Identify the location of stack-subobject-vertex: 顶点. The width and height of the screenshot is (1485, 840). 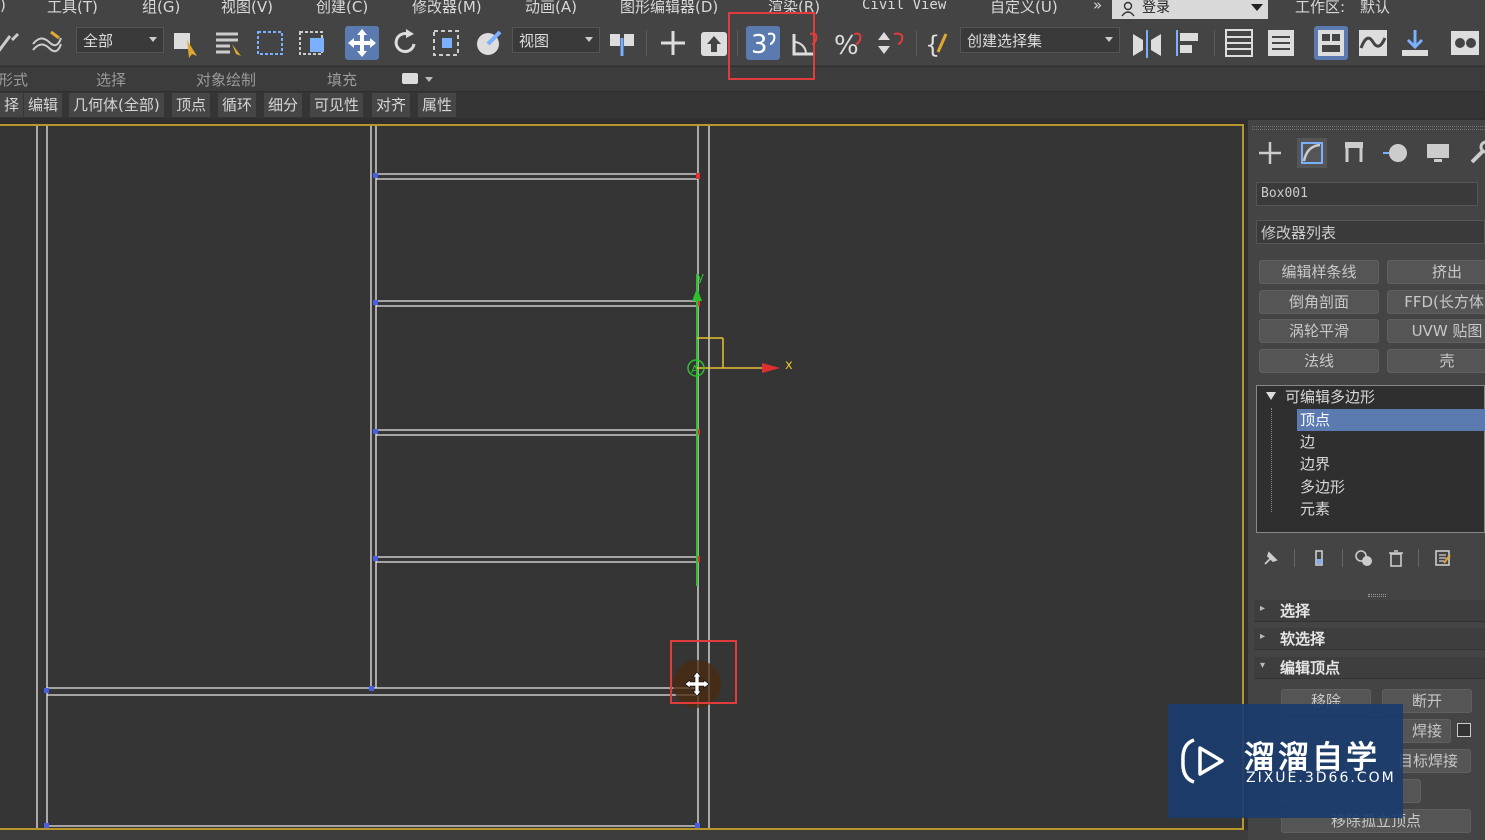
(1391, 420).